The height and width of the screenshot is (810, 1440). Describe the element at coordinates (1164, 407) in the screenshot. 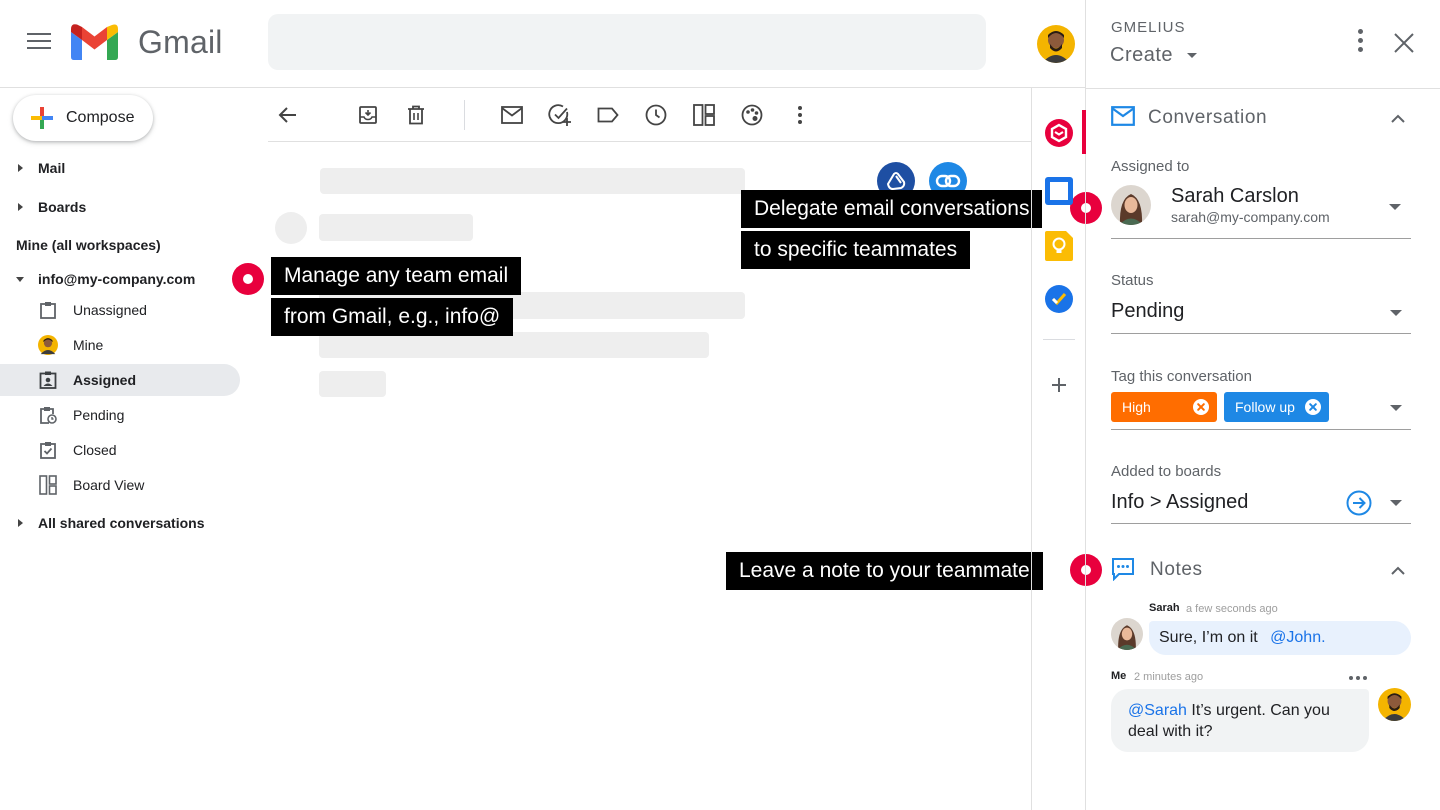

I see `tag-chip-high: High` at that location.